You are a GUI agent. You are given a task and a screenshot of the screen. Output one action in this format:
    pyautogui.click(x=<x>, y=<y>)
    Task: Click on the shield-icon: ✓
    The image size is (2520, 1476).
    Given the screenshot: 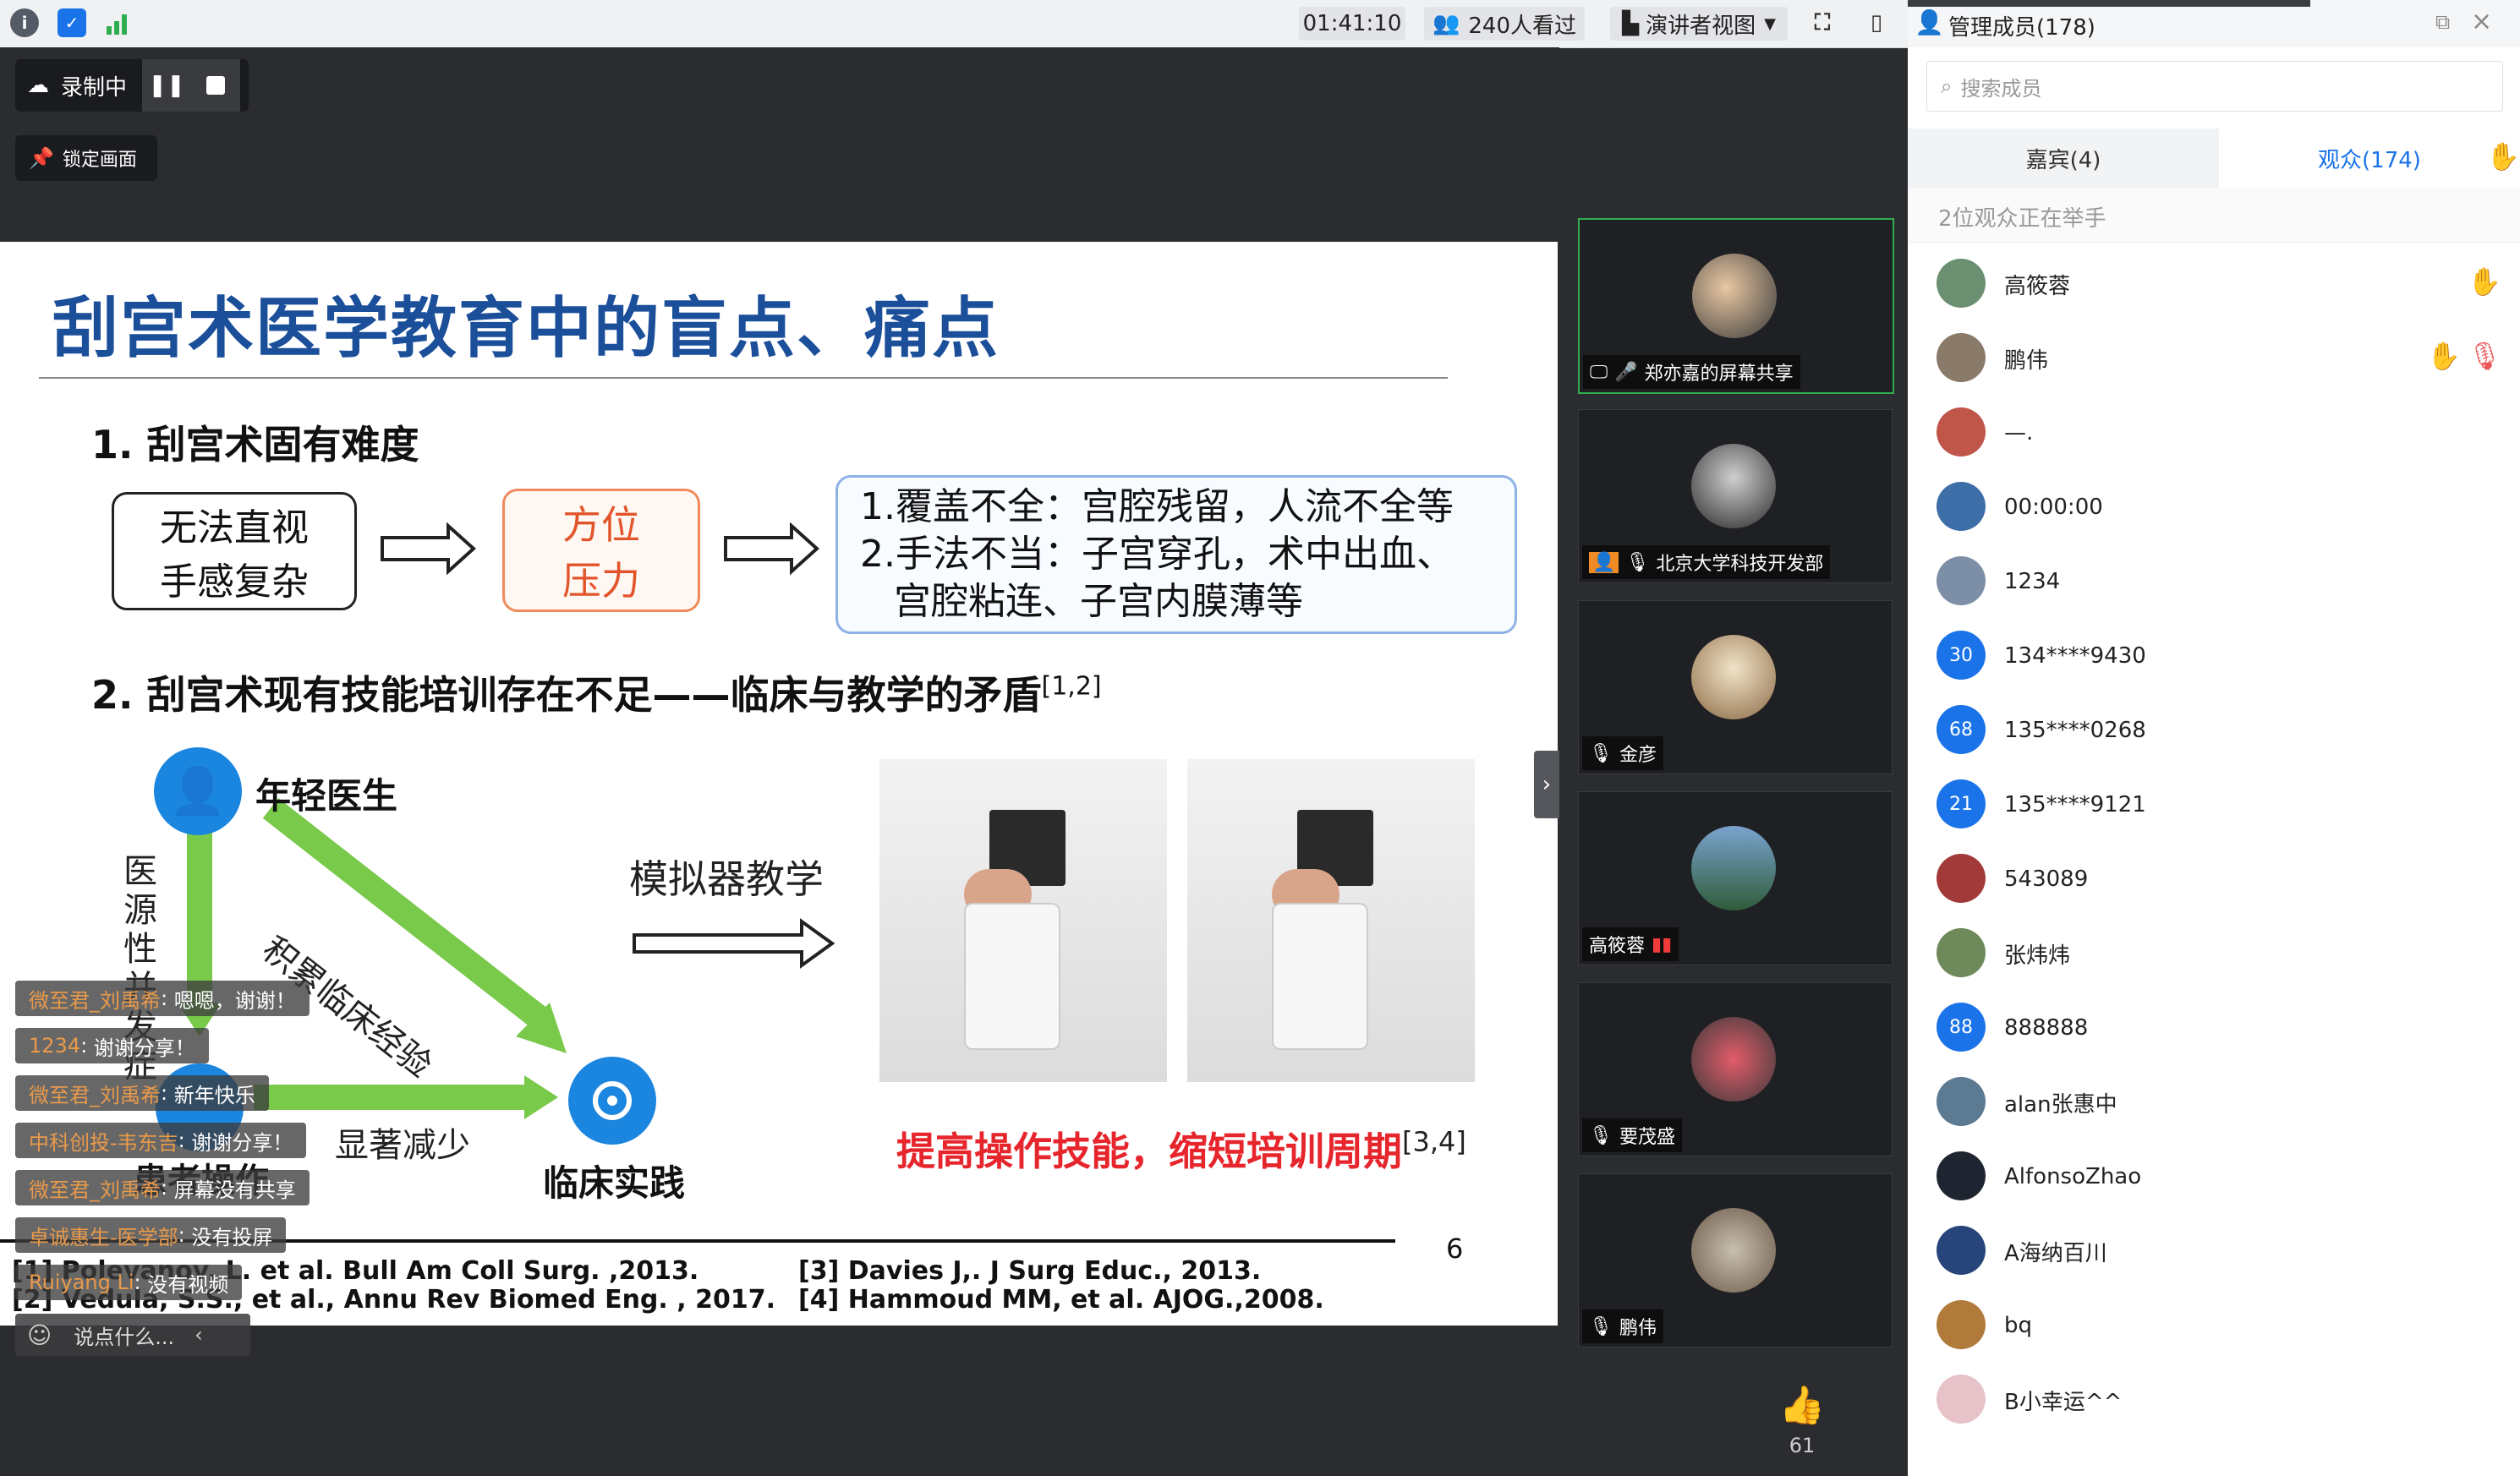 What is the action you would take?
    pyautogui.click(x=72, y=22)
    